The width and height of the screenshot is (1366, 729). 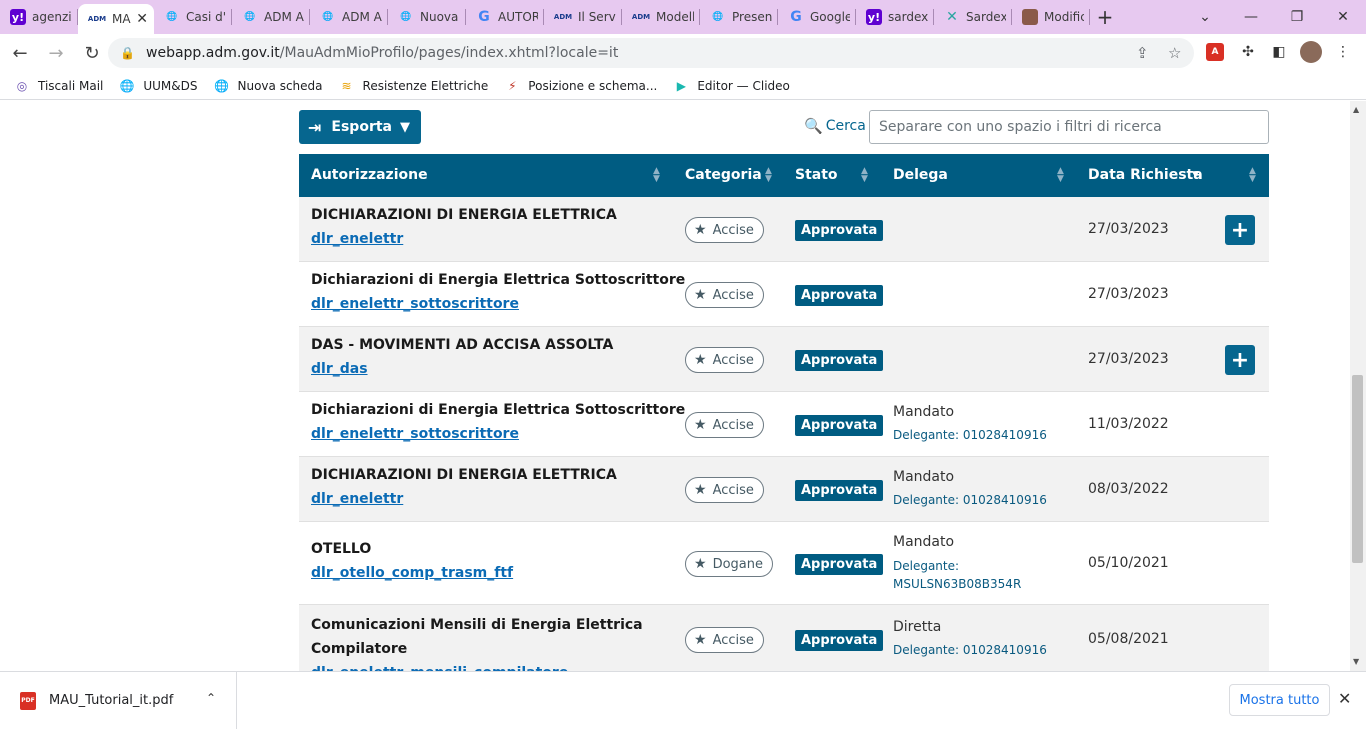 What do you see at coordinates (895, 17) in the screenshot?
I see `browser-tab: y! sardex` at bounding box center [895, 17].